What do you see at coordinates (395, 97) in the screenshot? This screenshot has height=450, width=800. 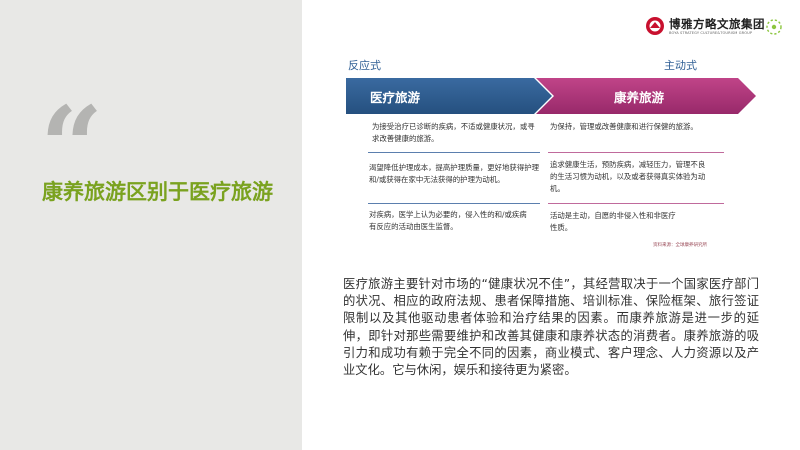 I see `medical-arrow-label: 医疗旅游` at bounding box center [395, 97].